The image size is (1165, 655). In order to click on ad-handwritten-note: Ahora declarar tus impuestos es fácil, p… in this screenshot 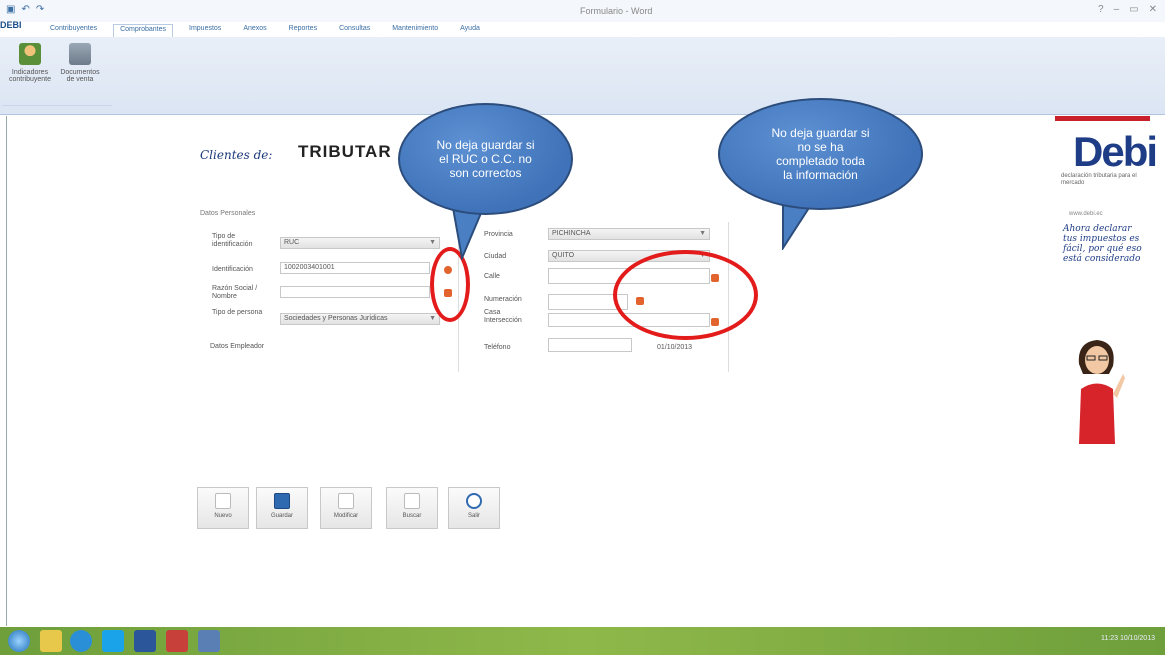, I will do `click(1102, 244)`.